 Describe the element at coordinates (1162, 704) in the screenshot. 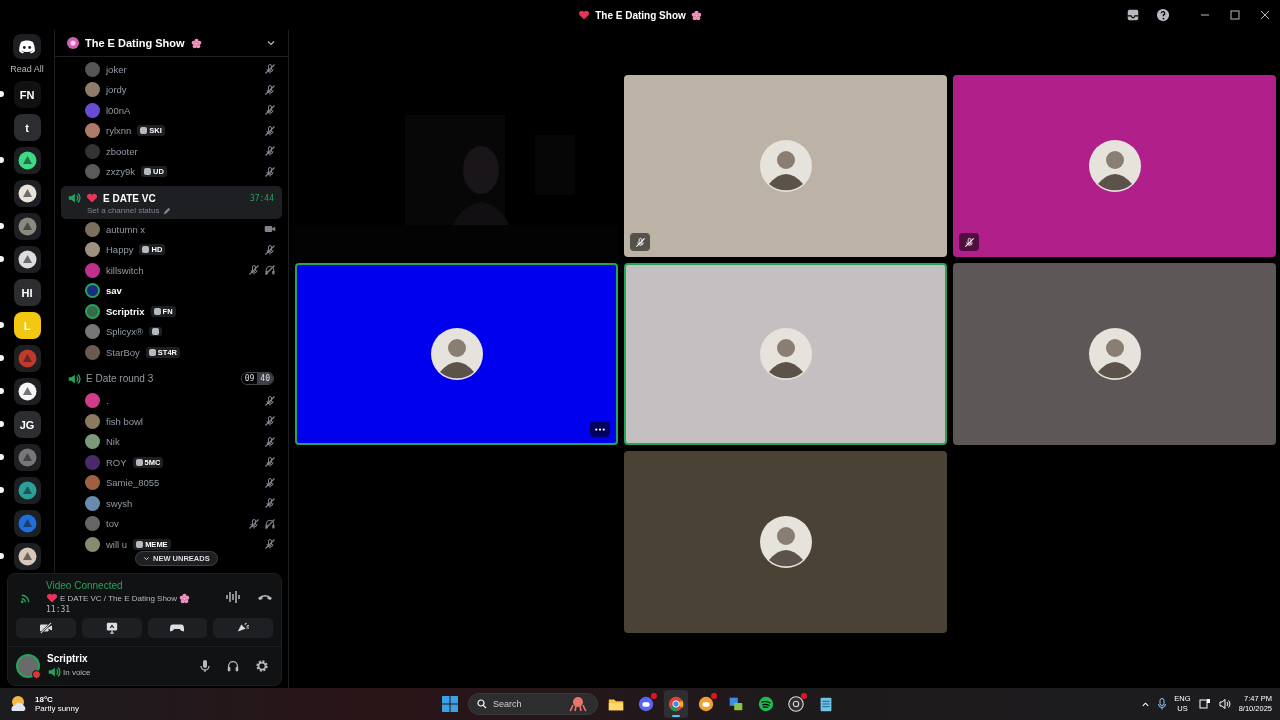

I see `microphone-icon` at that location.